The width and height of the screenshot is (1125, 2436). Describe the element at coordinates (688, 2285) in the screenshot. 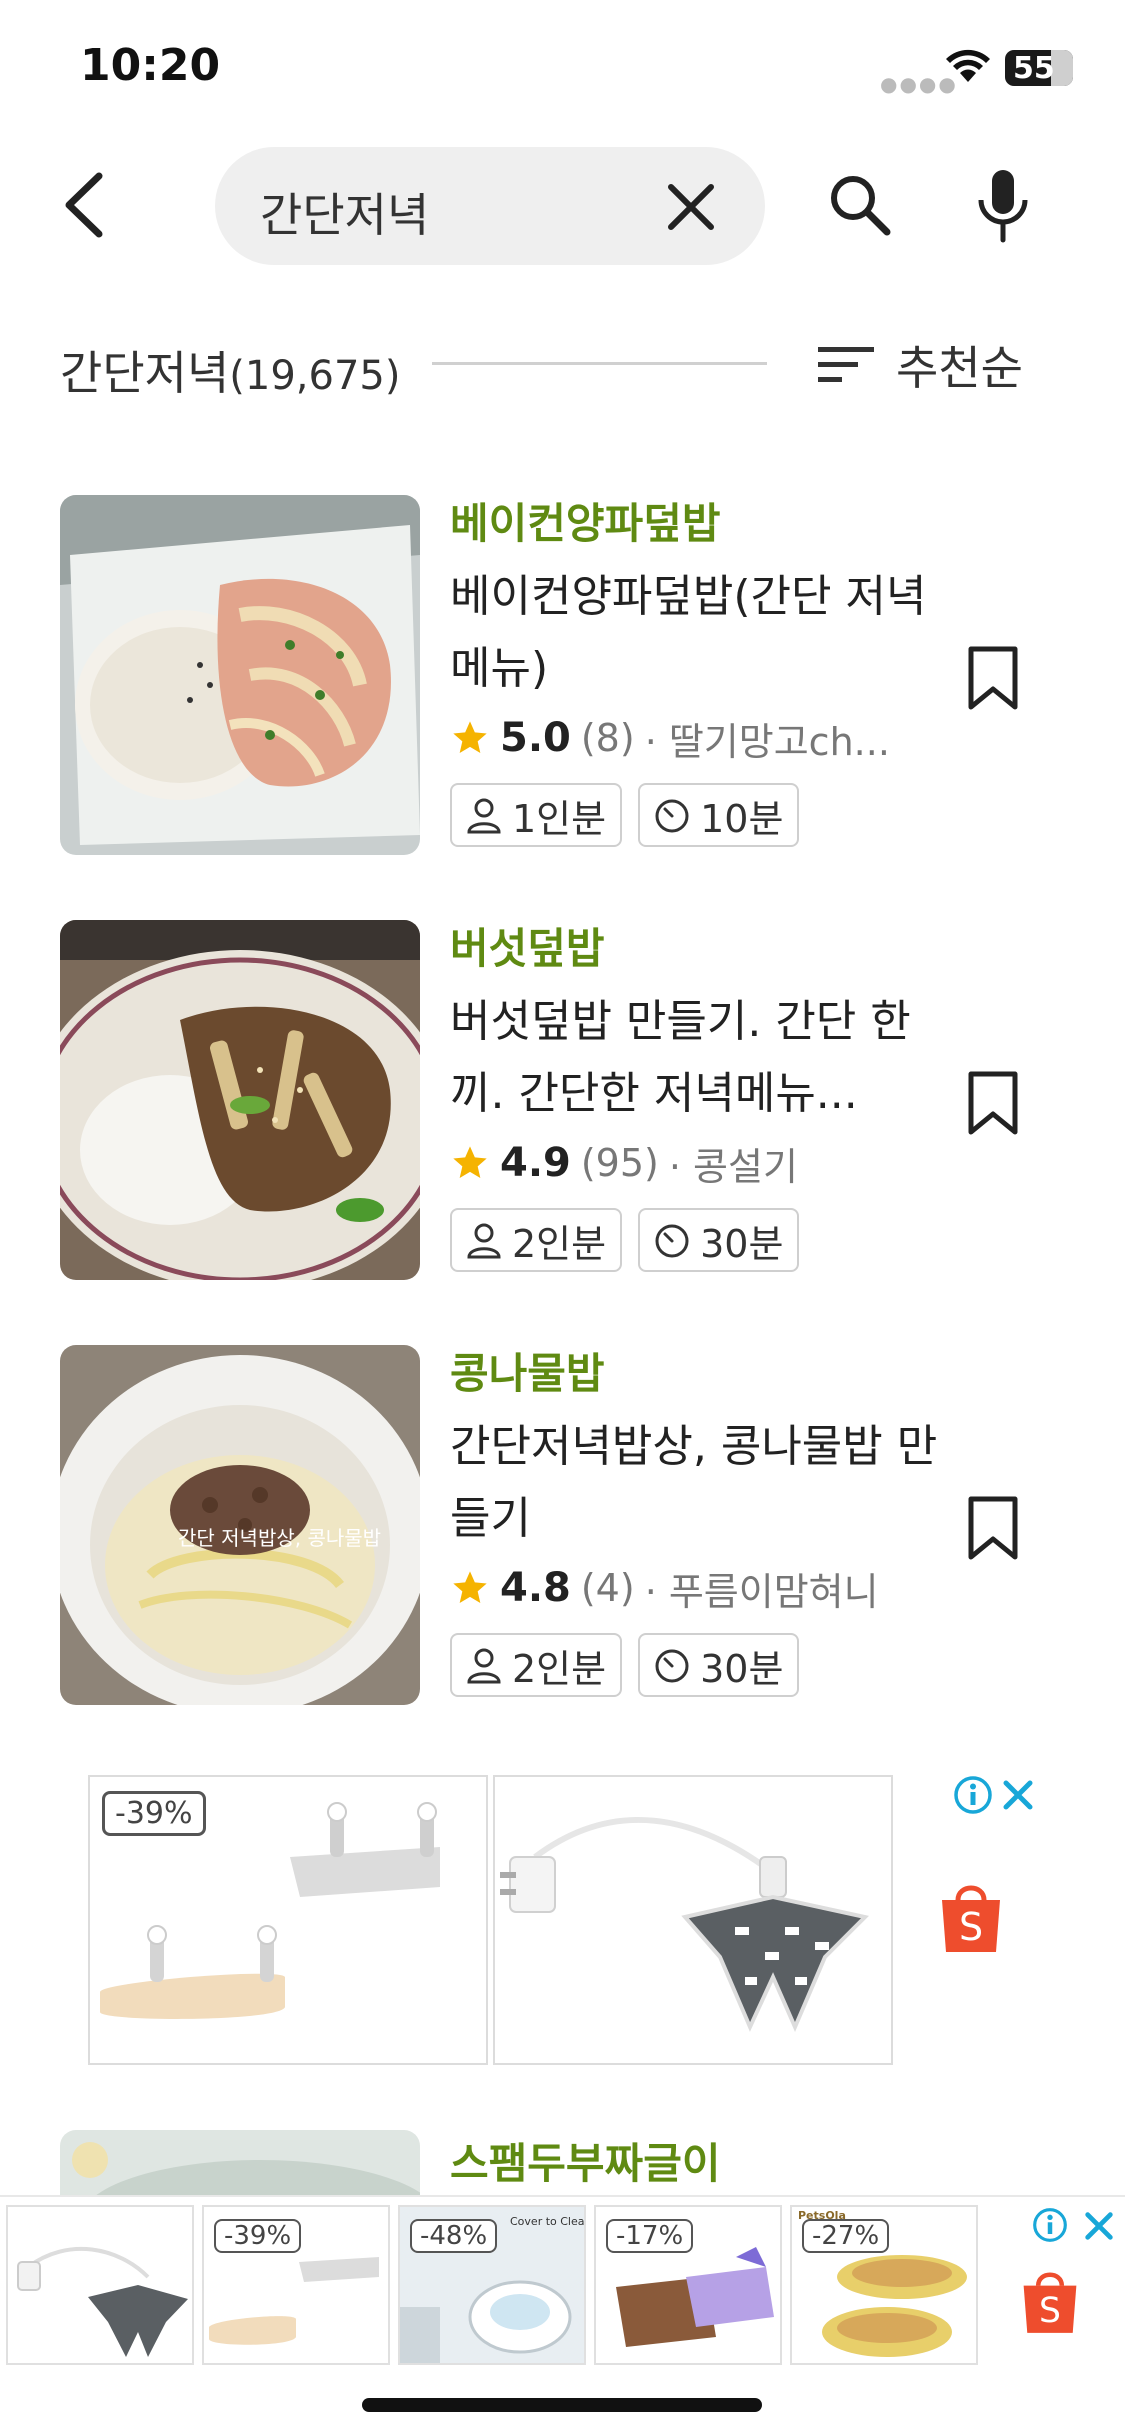

I see `banner-product-tile: -17%` at that location.